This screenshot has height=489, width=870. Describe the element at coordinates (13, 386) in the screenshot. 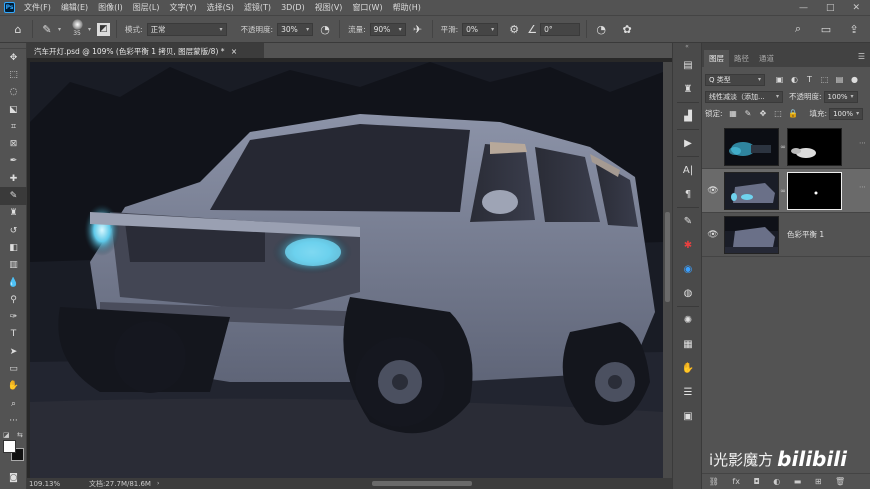

I see `hand-tool-icon: ✋` at that location.